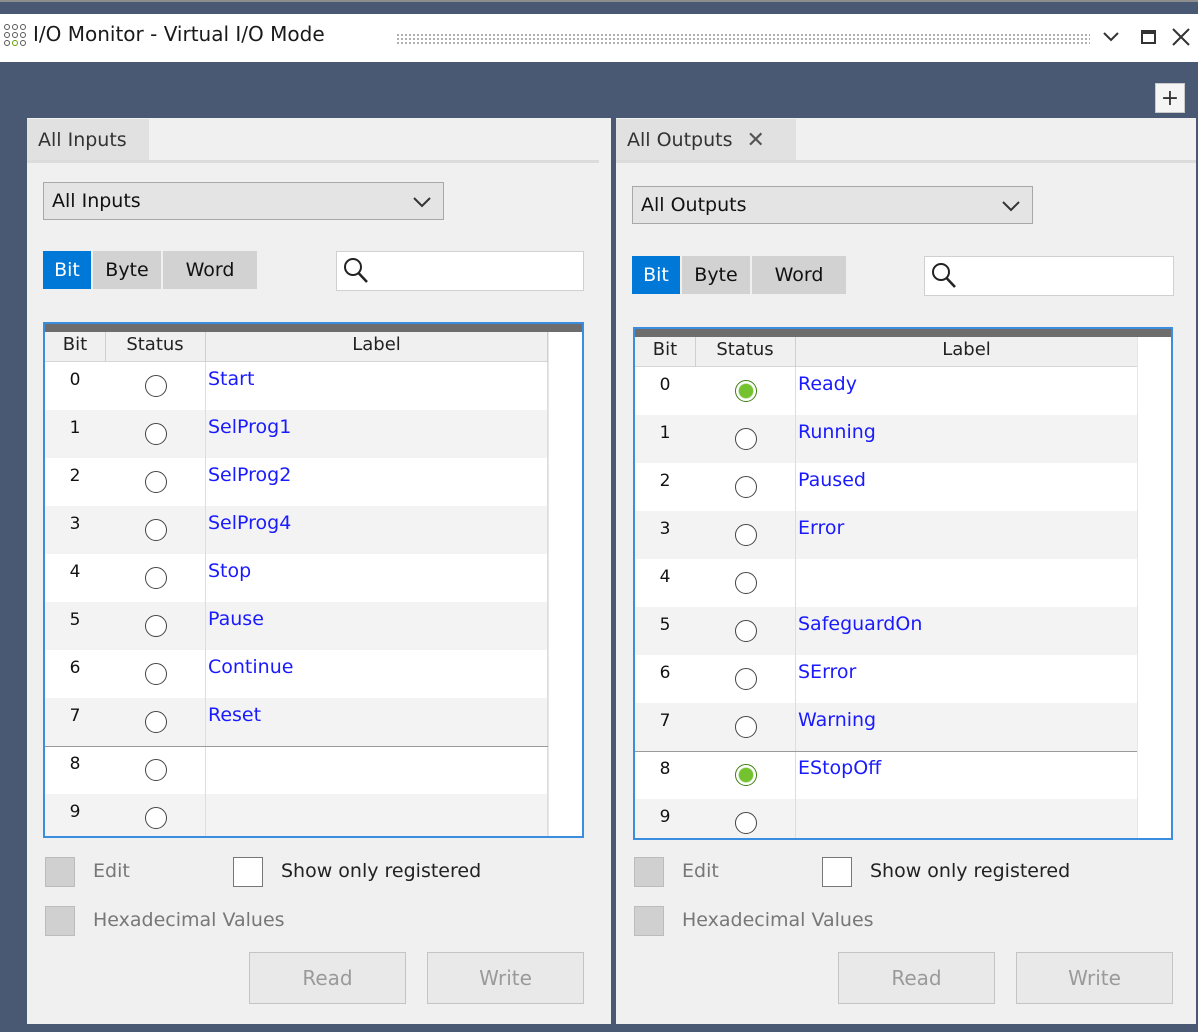  Describe the element at coordinates (460, 271) in the screenshot. I see `inputs-search-field` at that location.